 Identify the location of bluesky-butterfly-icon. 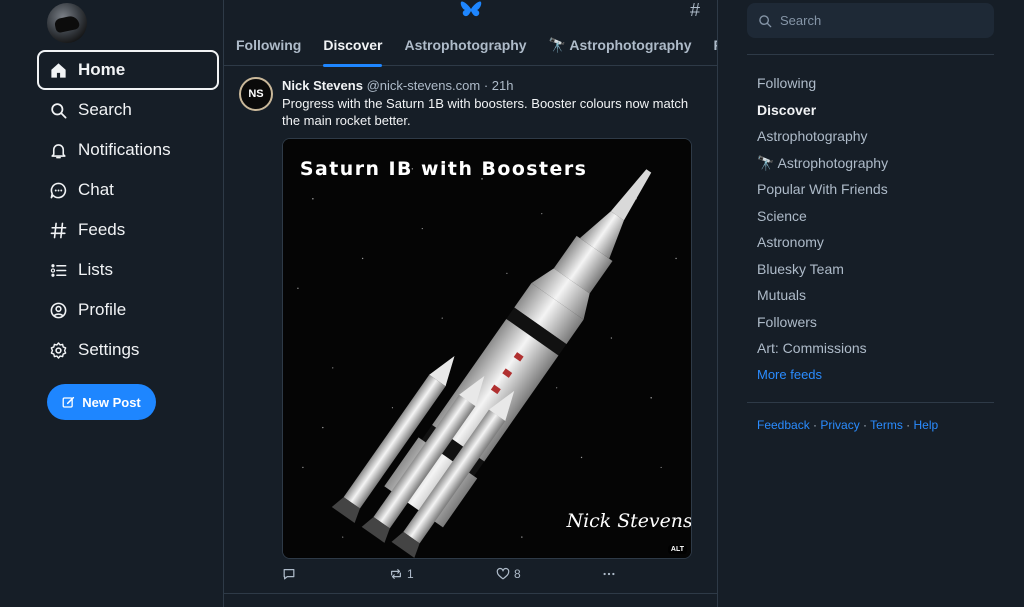
(471, 10).